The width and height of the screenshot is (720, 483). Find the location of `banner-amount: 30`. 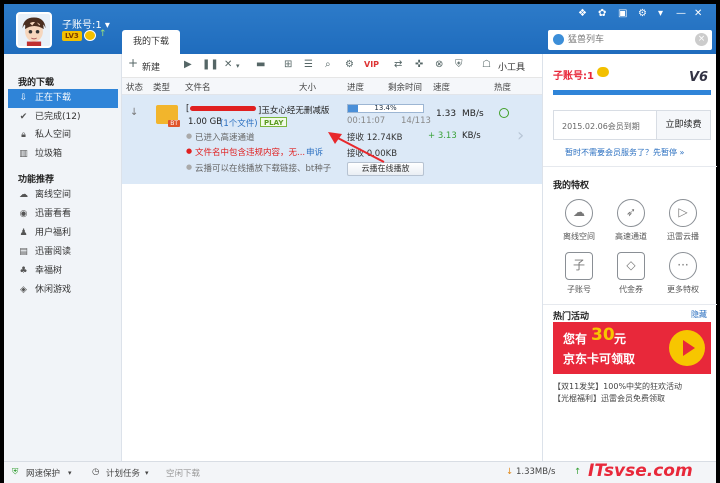

banner-amount: 30 is located at coordinates (603, 335).